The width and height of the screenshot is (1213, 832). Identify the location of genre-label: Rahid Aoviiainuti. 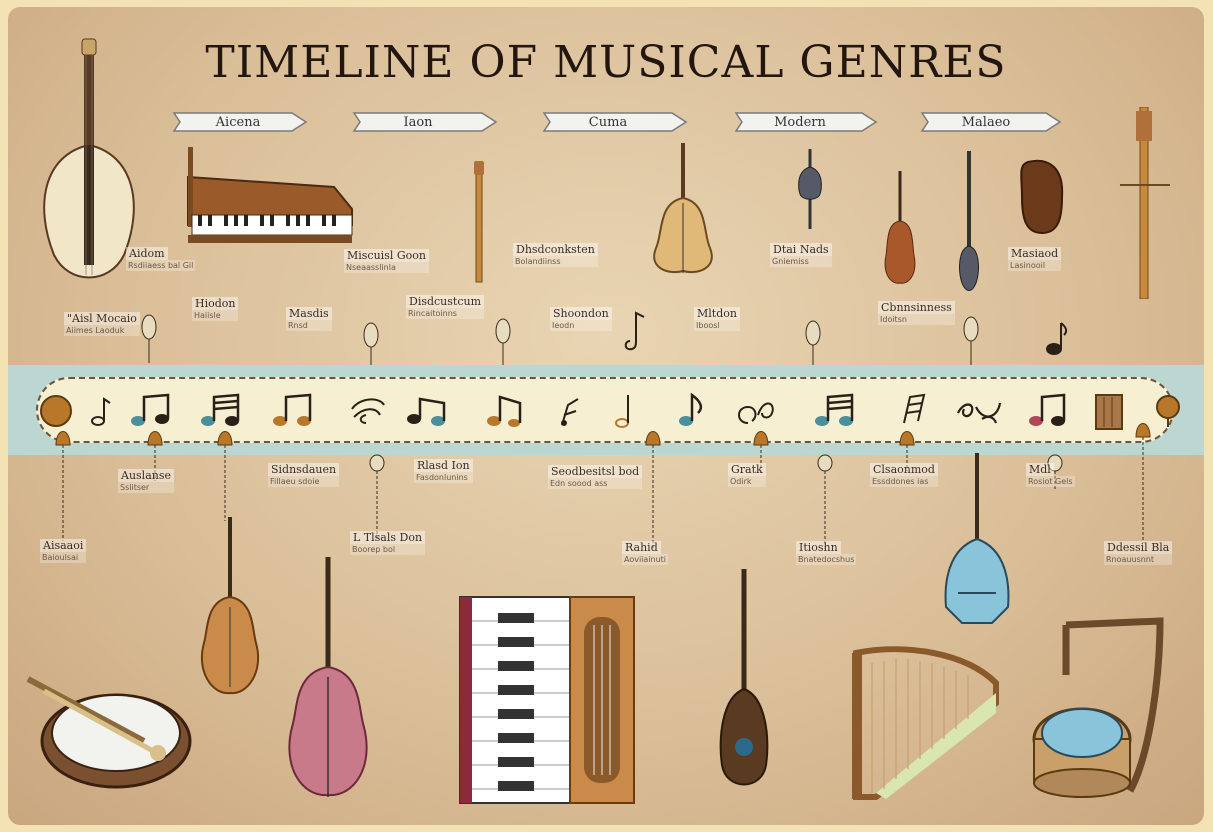
(645, 553).